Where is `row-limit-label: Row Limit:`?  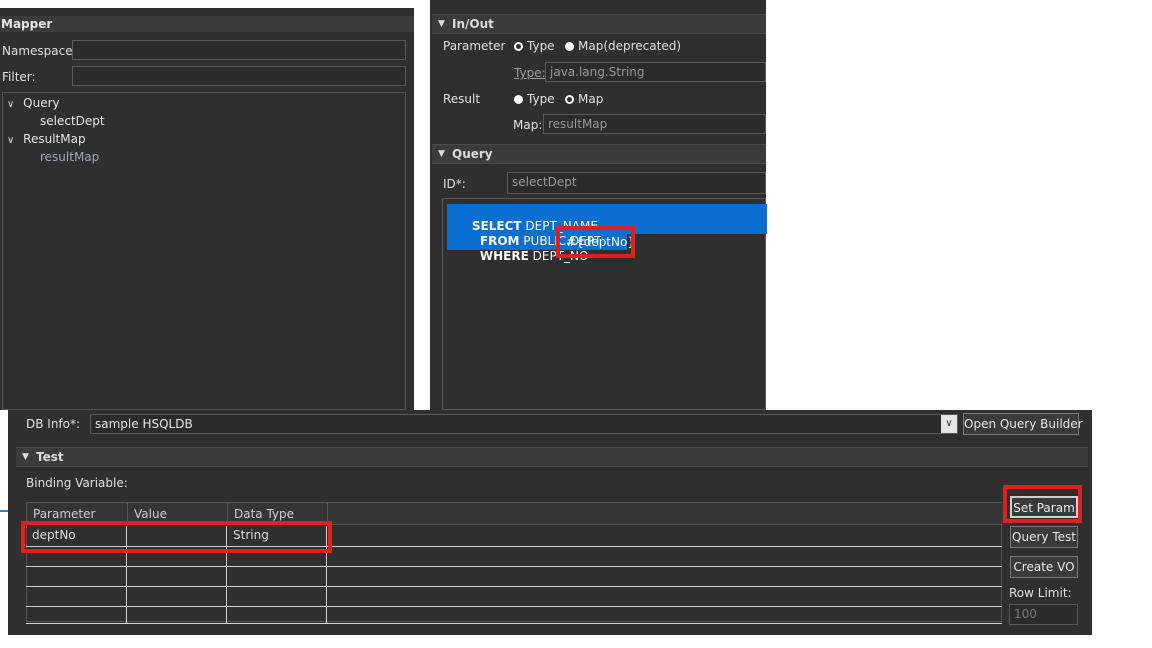 row-limit-label: Row Limit: is located at coordinates (1040, 593).